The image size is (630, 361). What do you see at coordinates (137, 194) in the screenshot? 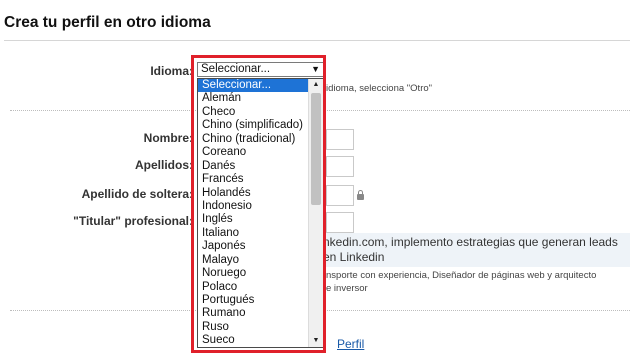
I see `maiden-name-label: Apellido de soltera:` at bounding box center [137, 194].